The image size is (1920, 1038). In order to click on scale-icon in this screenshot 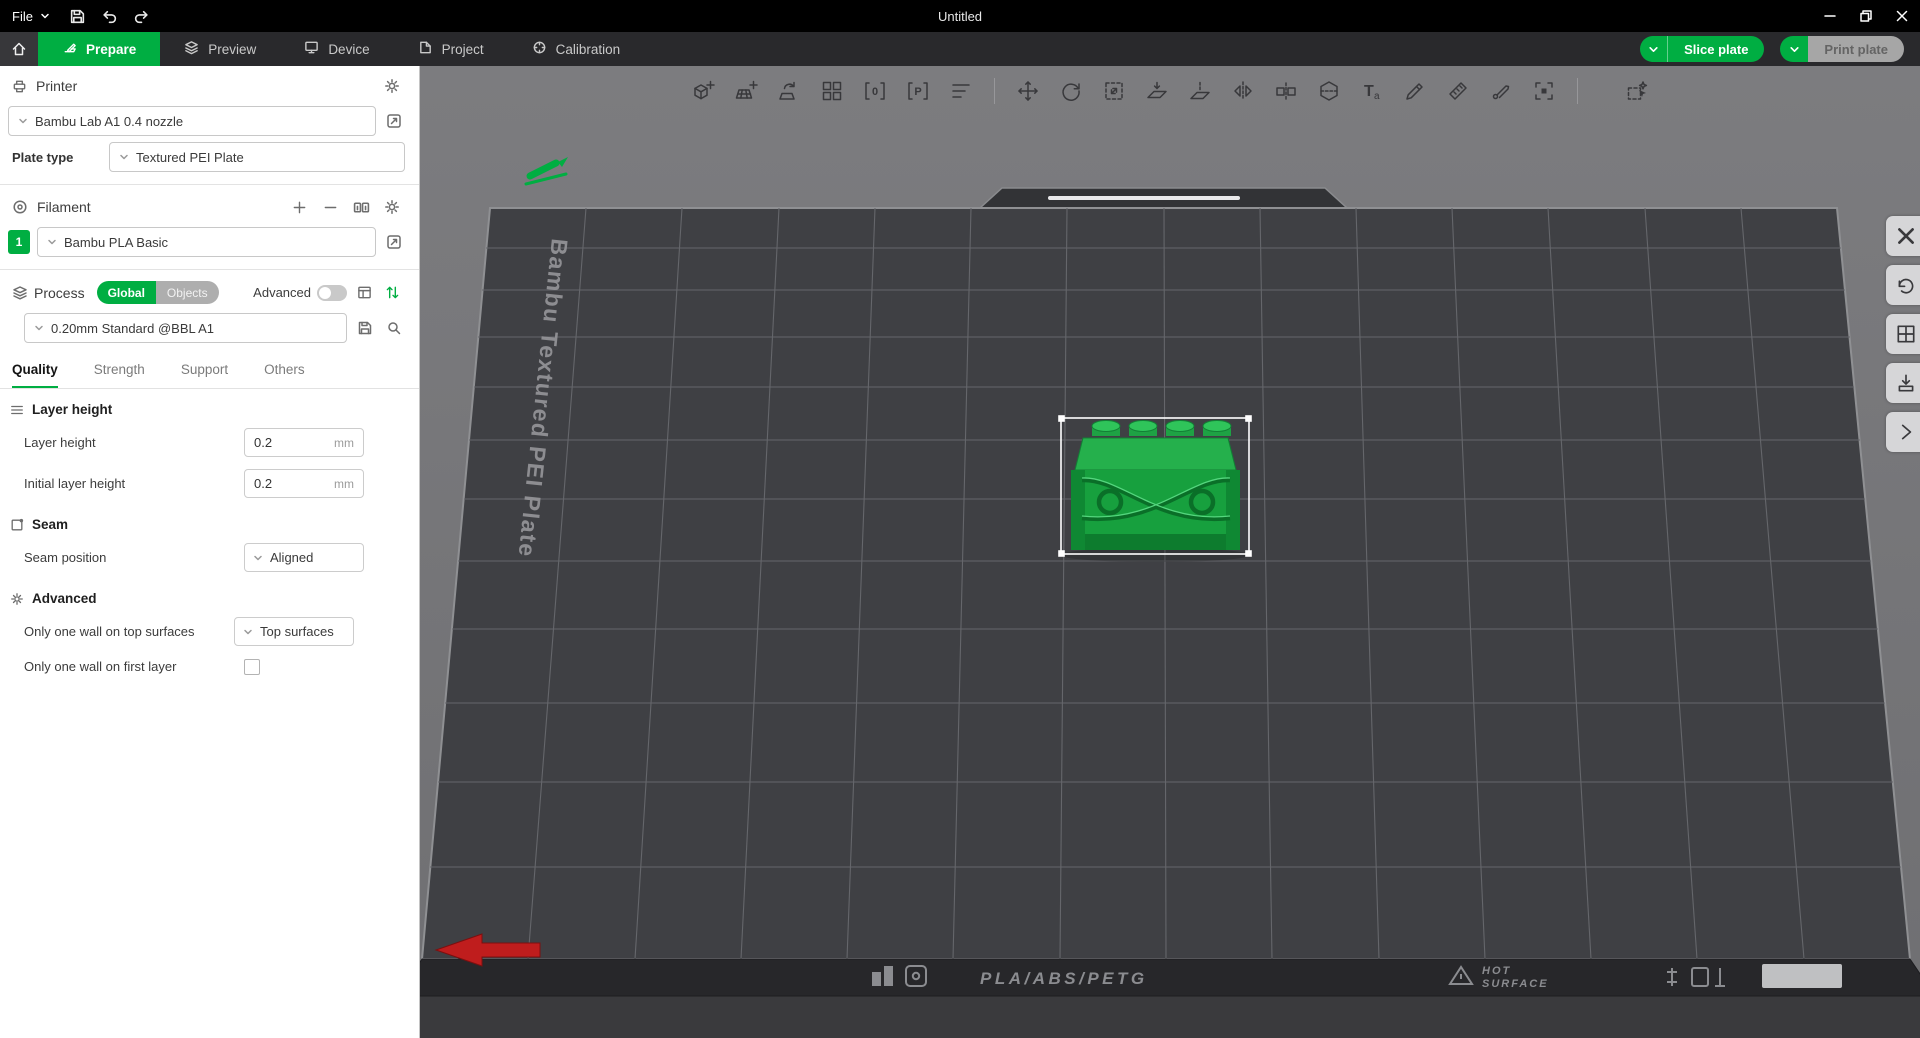, I will do `click(1114, 91)`.